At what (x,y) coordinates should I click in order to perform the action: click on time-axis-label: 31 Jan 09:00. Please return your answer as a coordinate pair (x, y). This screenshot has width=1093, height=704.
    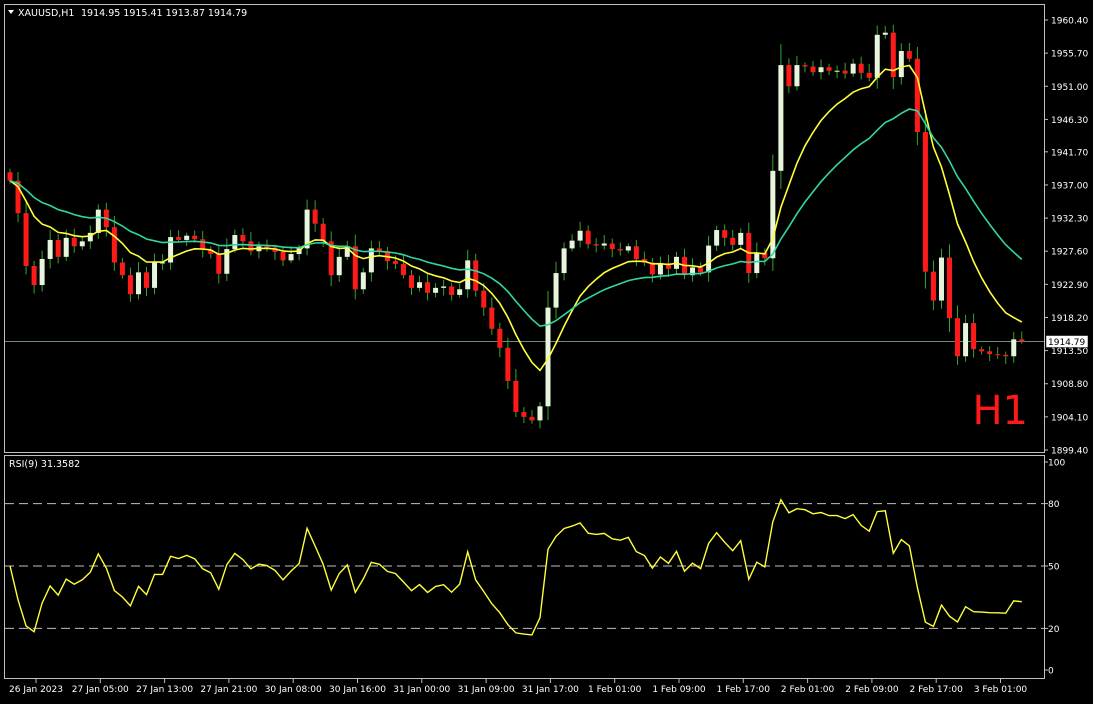
    Looking at the image, I should click on (486, 690).